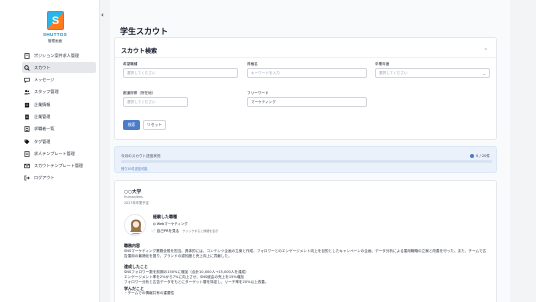 Image resolution: width=536 pixels, height=302 pixels. What do you see at coordinates (27, 92) in the screenshot?
I see `users-icon` at bounding box center [27, 92].